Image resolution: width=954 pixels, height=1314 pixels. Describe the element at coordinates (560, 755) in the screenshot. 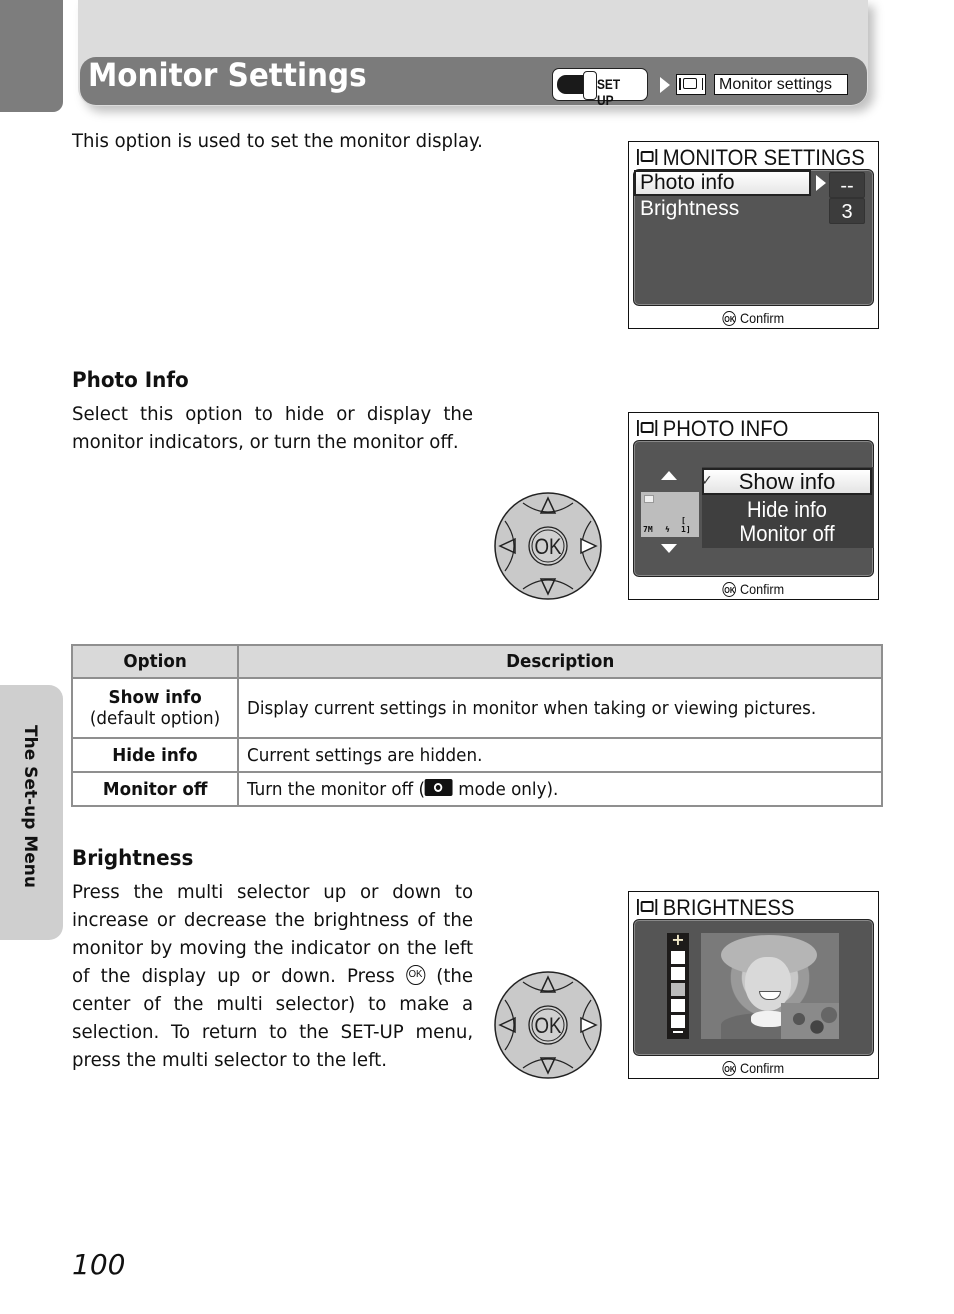

I see `description-cell: Current settings are hidden.` at that location.